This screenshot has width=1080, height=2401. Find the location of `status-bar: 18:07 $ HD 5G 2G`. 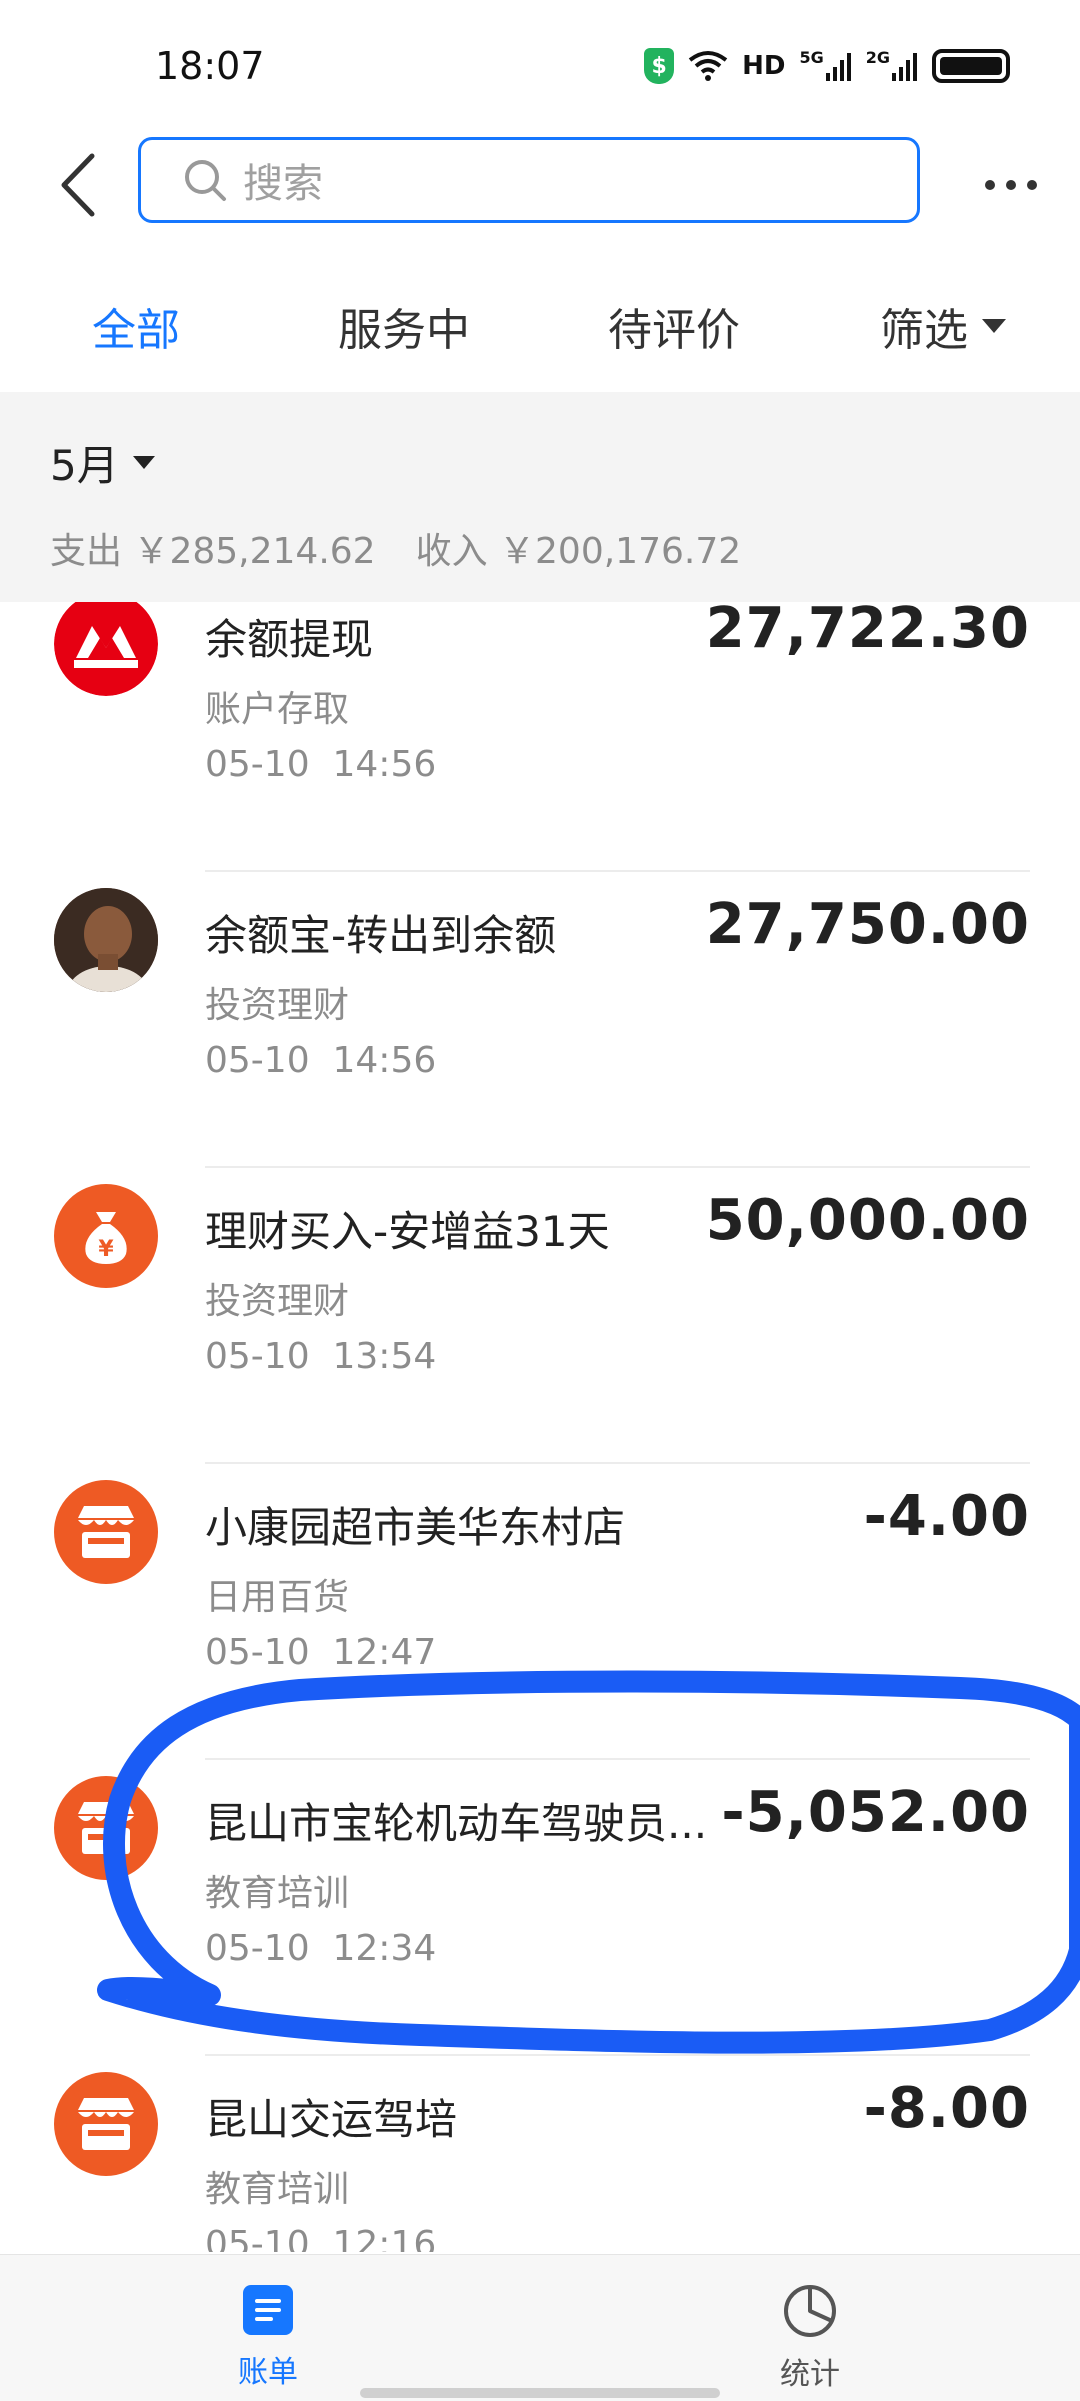

status-bar: 18:07 $ HD 5G 2G is located at coordinates (540, 65).